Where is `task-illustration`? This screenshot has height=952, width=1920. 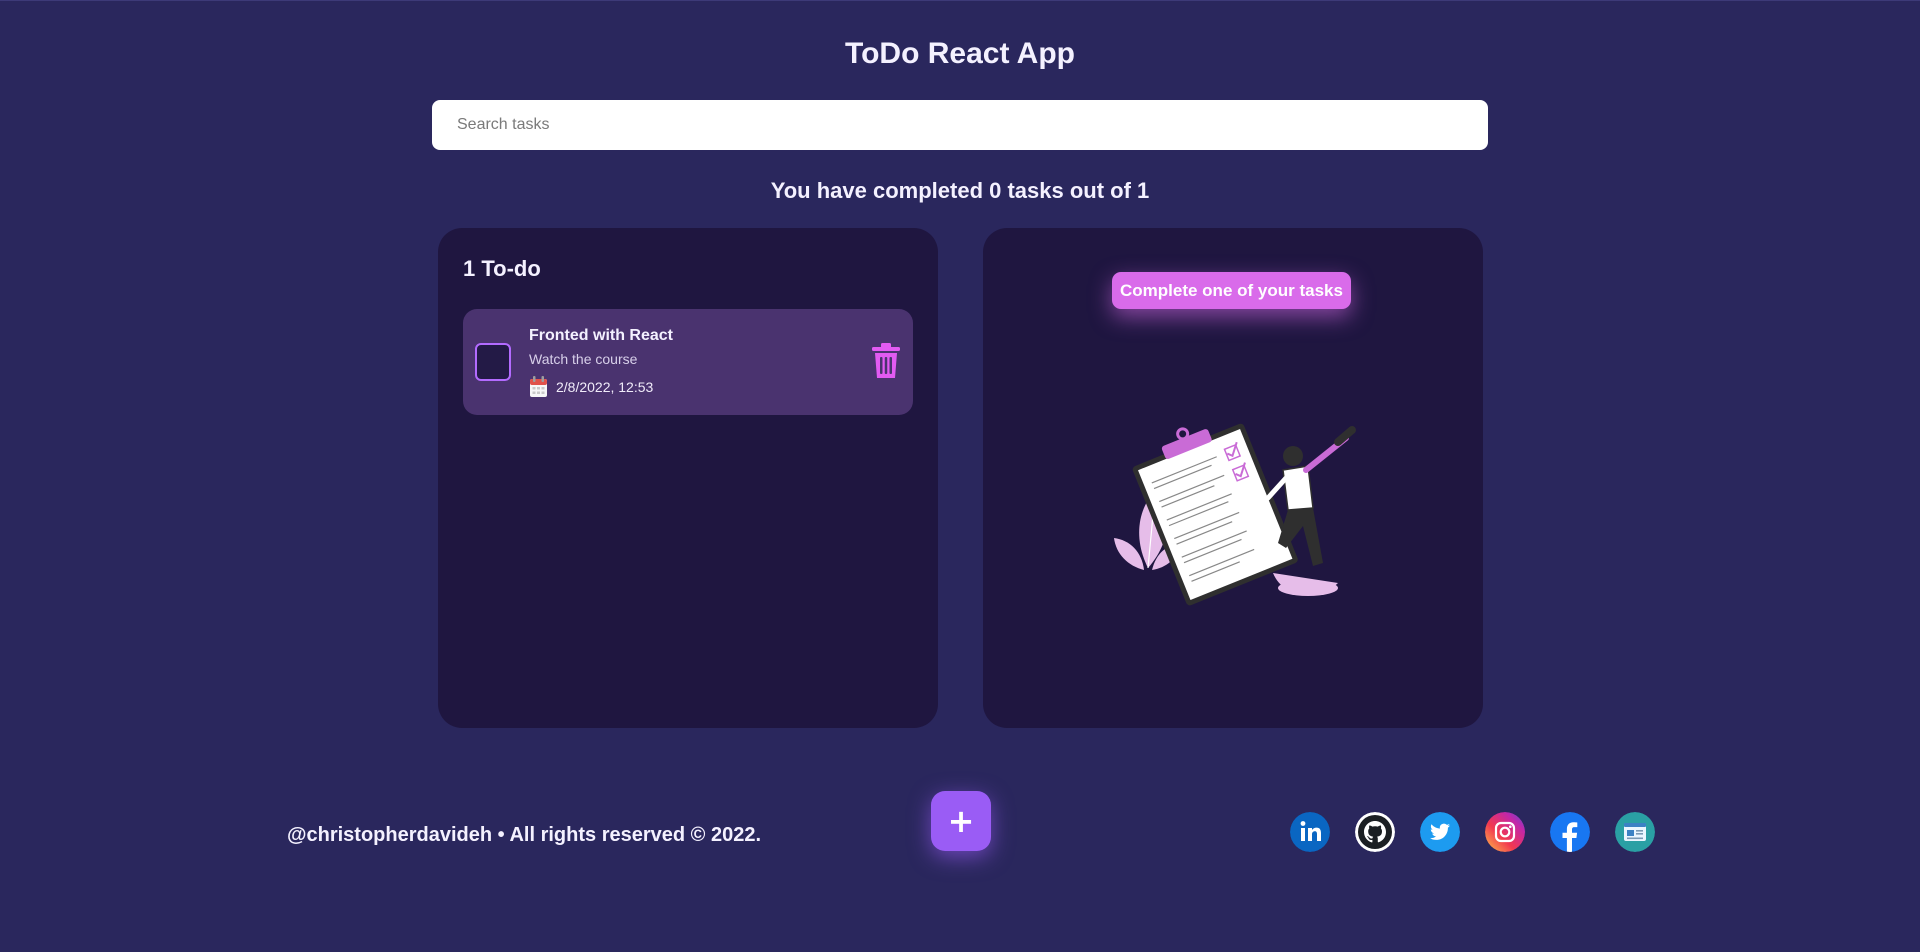 task-illustration is located at coordinates (1235, 514).